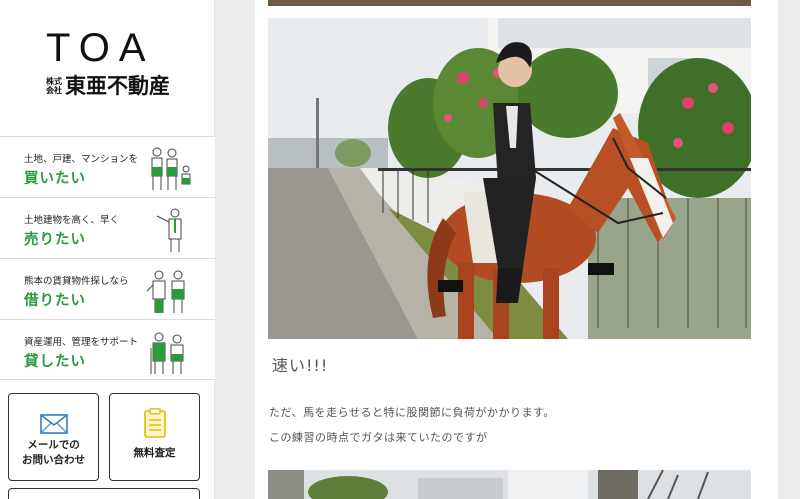 This screenshot has height=499, width=800. Describe the element at coordinates (54, 81) in the screenshot. I see `logo-small-line1: 株式` at that location.